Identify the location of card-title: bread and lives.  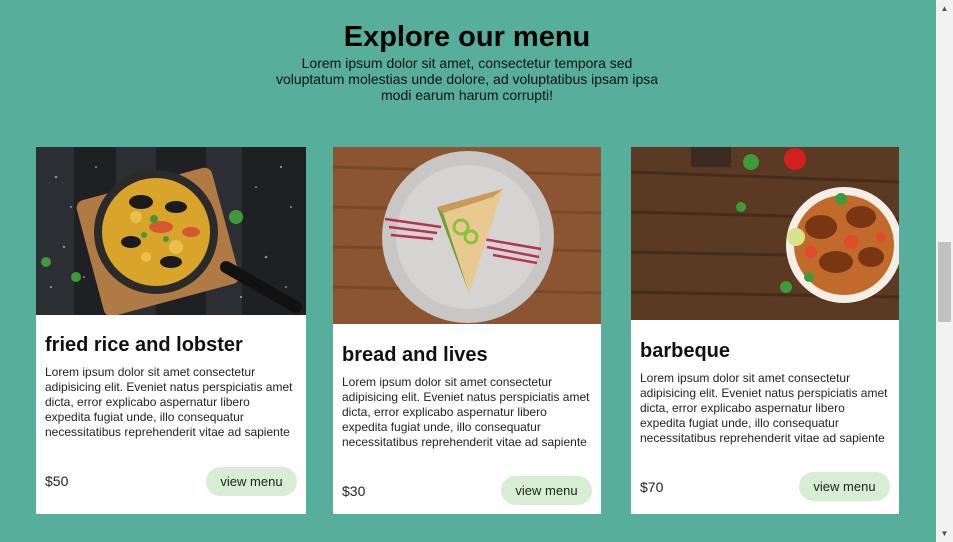
(415, 355).